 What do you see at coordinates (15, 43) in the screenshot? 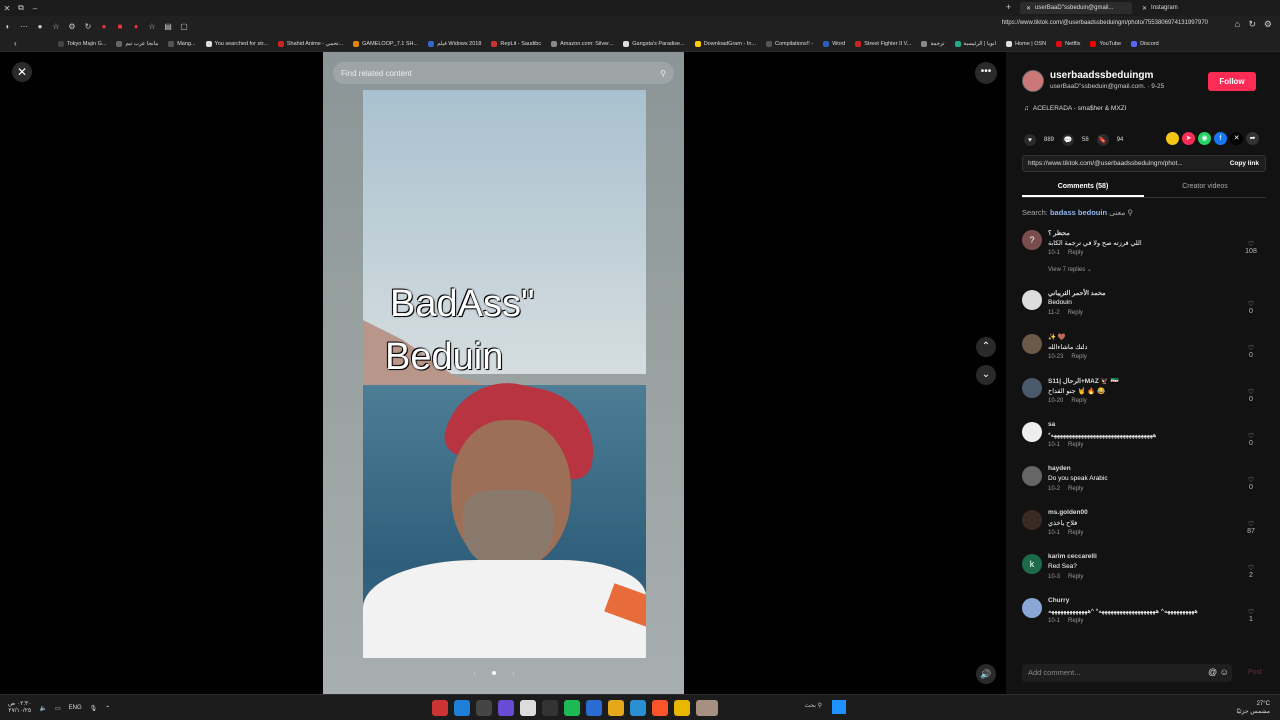
I see `back-icon: ‹` at bounding box center [15, 43].